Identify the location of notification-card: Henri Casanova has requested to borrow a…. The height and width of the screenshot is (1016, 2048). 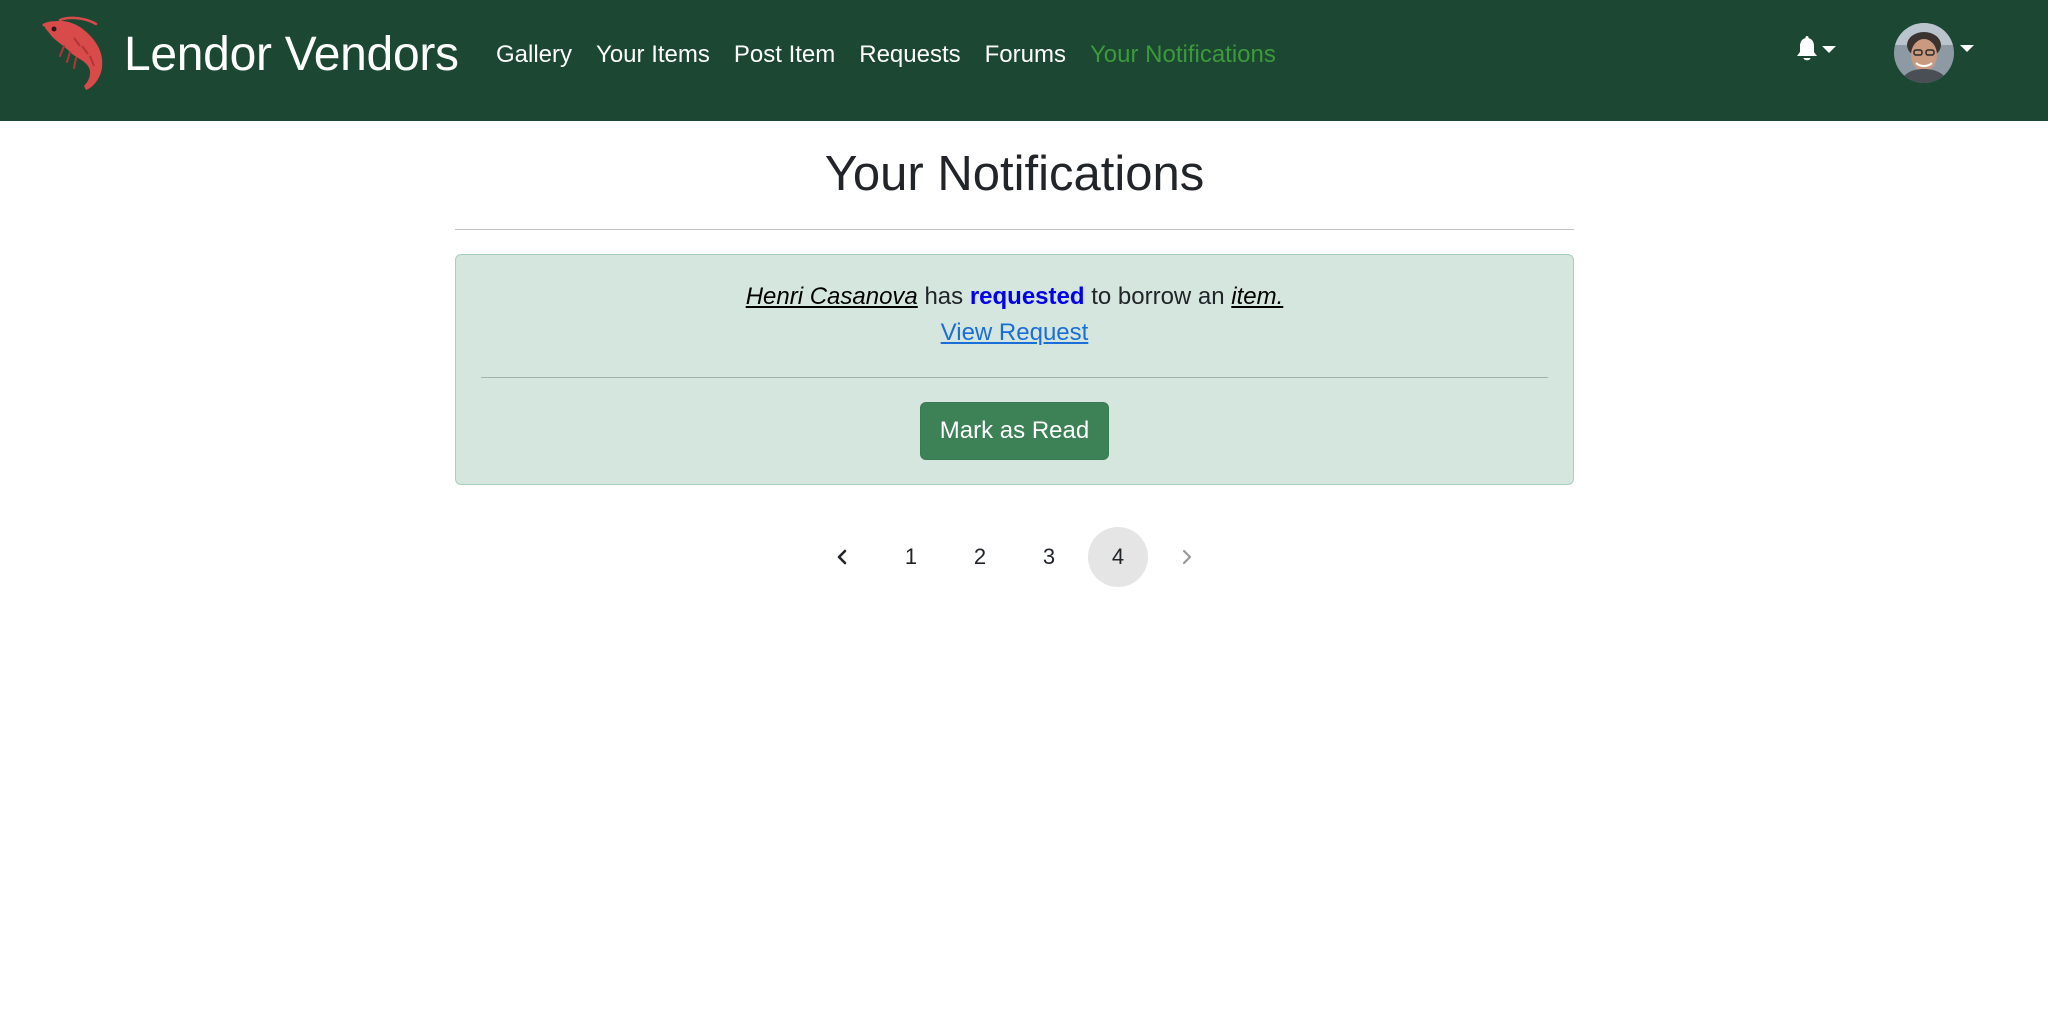
(1014, 369).